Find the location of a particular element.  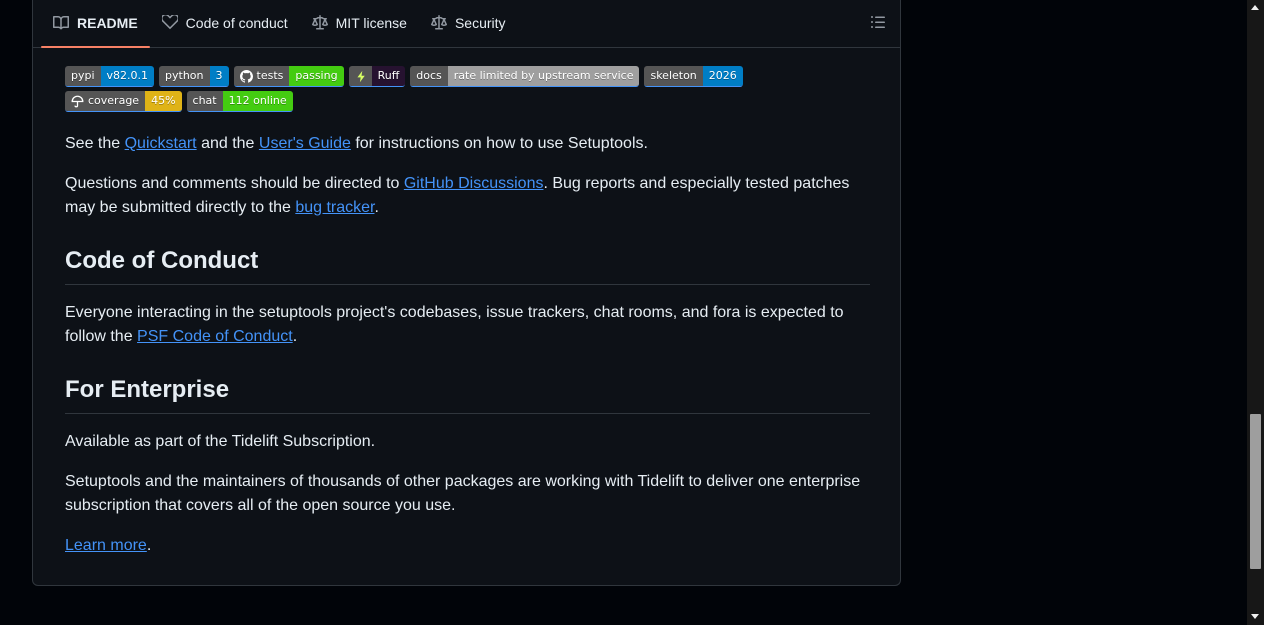

page-scrollbar is located at coordinates (1255, 312).